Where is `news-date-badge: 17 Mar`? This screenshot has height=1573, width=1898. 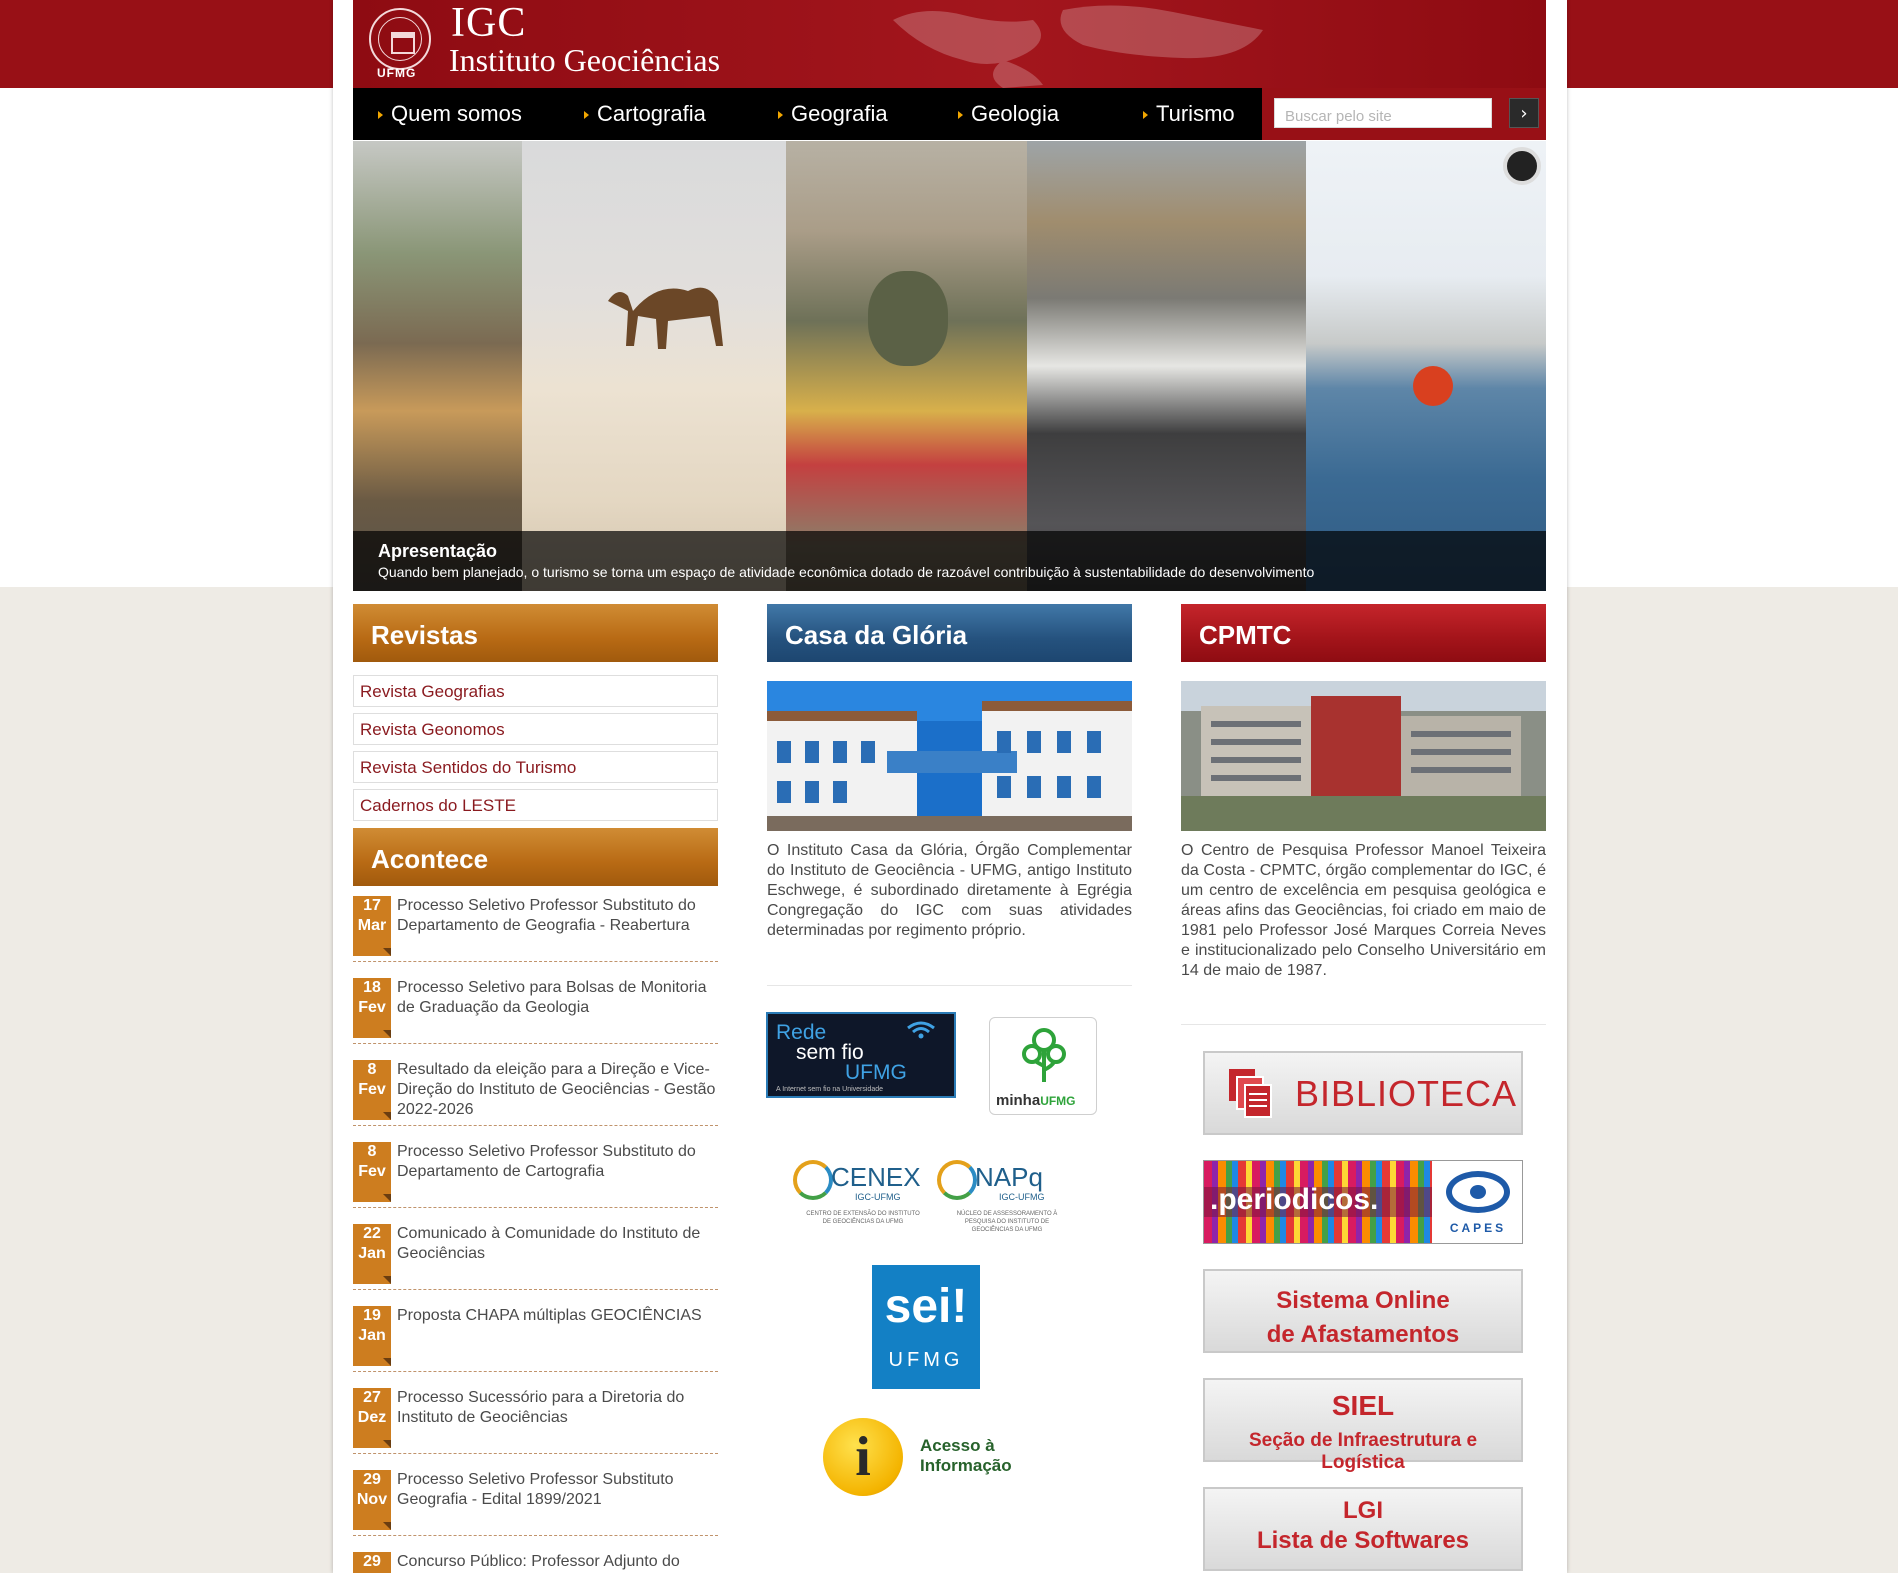 news-date-badge: 17 Mar is located at coordinates (372, 926).